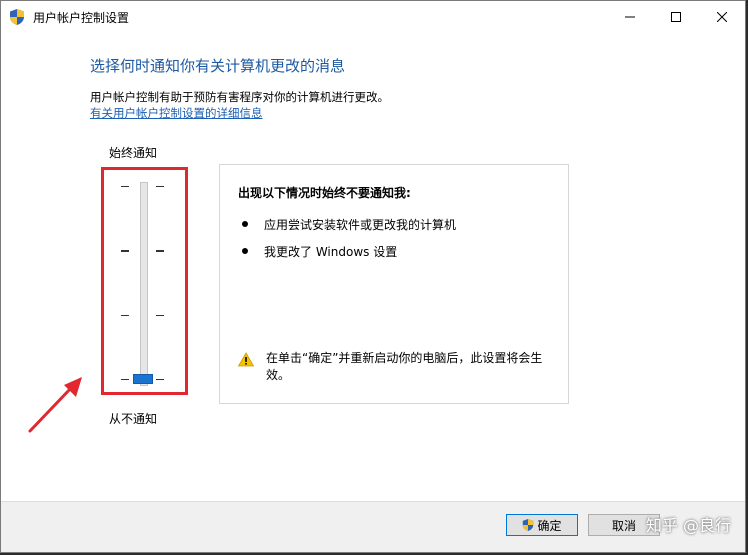 This screenshot has width=748, height=555. I want to click on button-bar: 确定 取消 知乎 @良行, so click(373, 526).